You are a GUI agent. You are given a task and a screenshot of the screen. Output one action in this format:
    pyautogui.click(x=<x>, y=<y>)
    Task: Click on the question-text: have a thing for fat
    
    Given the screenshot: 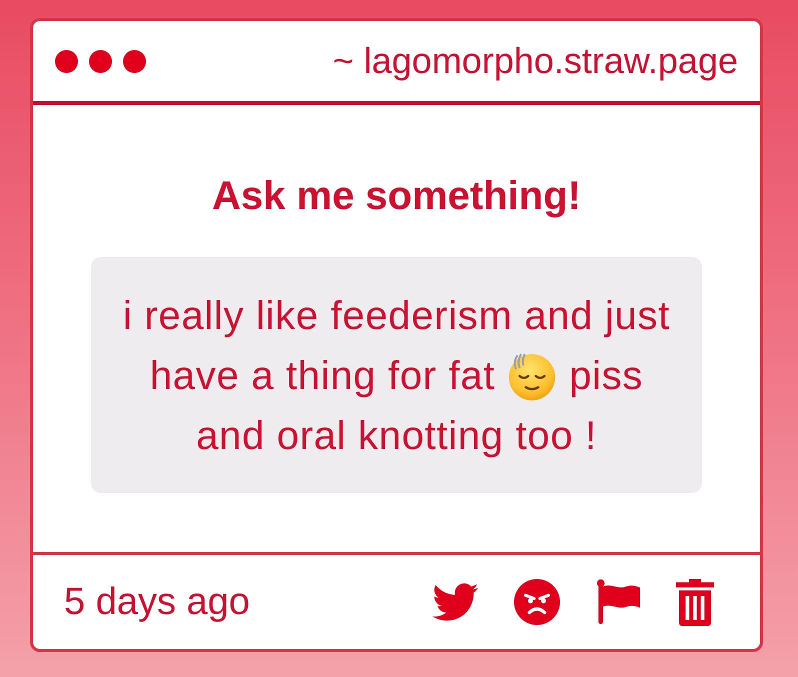 What is the action you would take?
    pyautogui.click(x=323, y=376)
    